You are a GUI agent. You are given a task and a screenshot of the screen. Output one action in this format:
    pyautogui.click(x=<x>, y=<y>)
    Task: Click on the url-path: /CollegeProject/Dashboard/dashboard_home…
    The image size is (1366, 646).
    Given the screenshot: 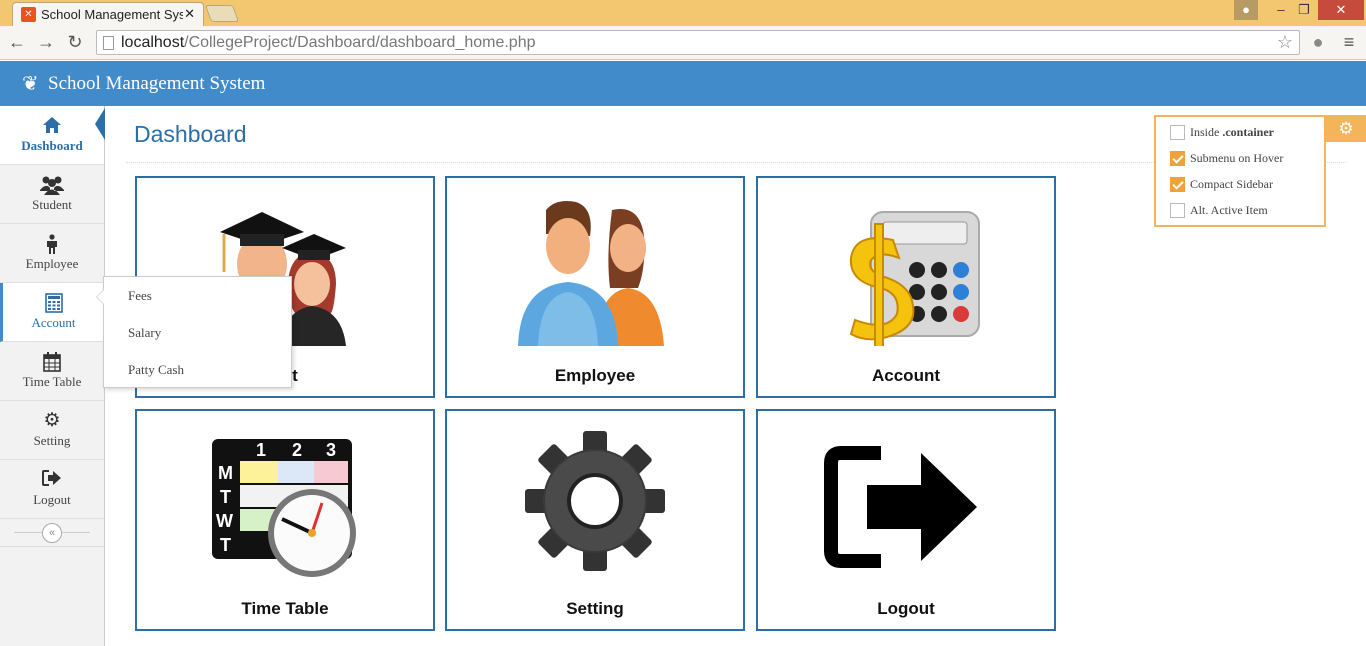 What is the action you would take?
    pyautogui.click(x=360, y=42)
    